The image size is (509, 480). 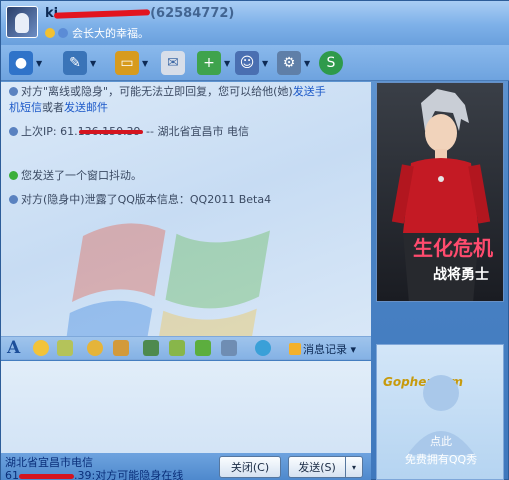 I want to click on send-options-dropdown: ▾, so click(x=354, y=467).